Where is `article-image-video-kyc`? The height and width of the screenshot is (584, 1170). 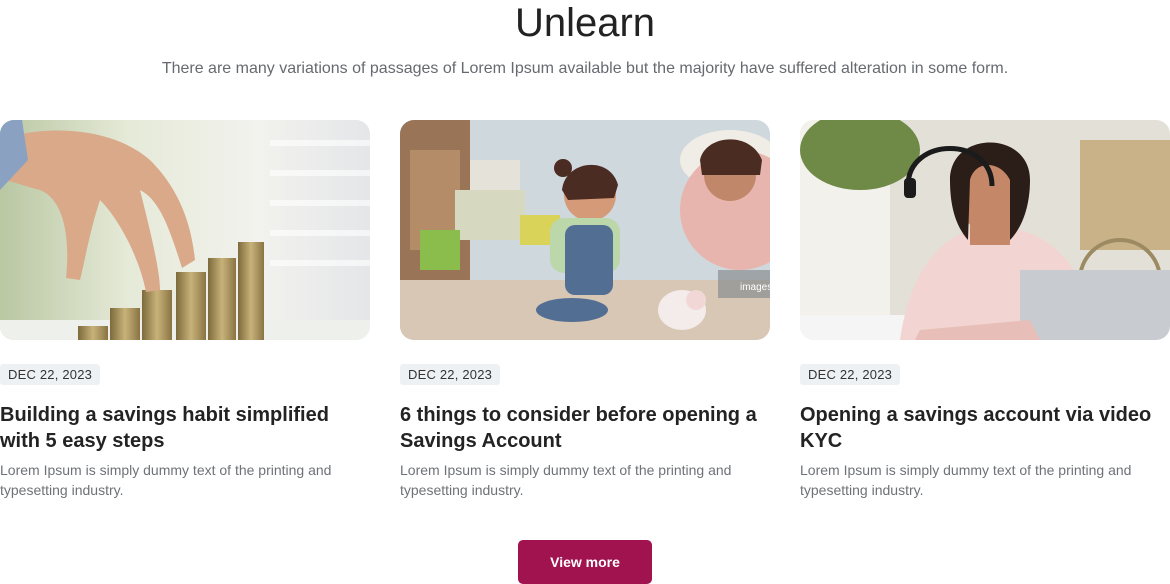
article-image-video-kyc is located at coordinates (985, 230).